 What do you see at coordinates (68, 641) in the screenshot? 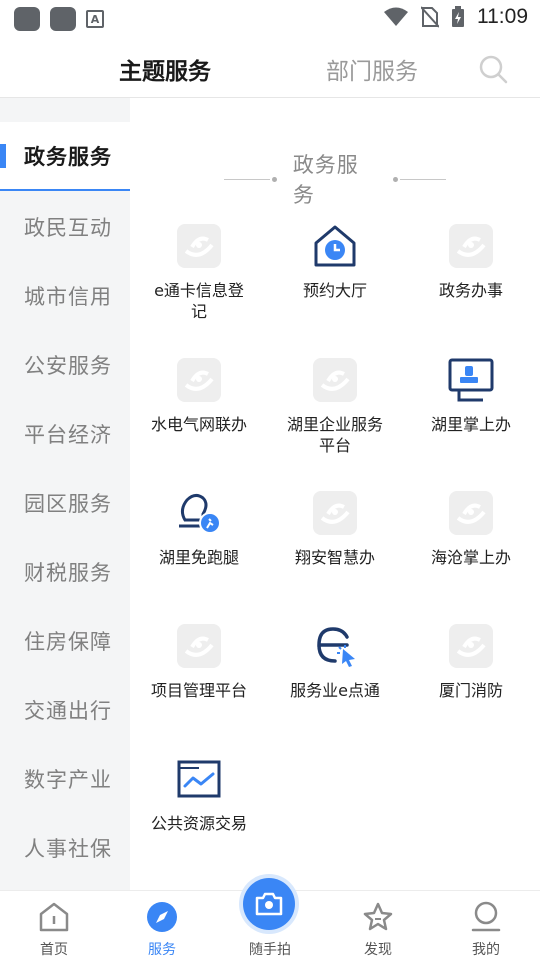
I see `sidebar-item-label: 住房保障` at bounding box center [68, 641].